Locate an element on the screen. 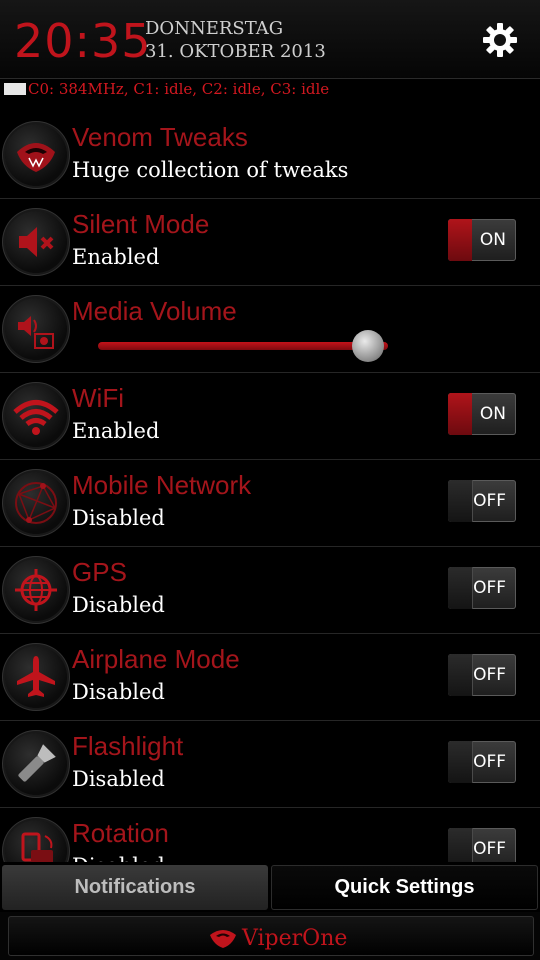 Image resolution: width=540 pixels, height=960 pixels. cpu-chip-icon is located at coordinates (15, 89).